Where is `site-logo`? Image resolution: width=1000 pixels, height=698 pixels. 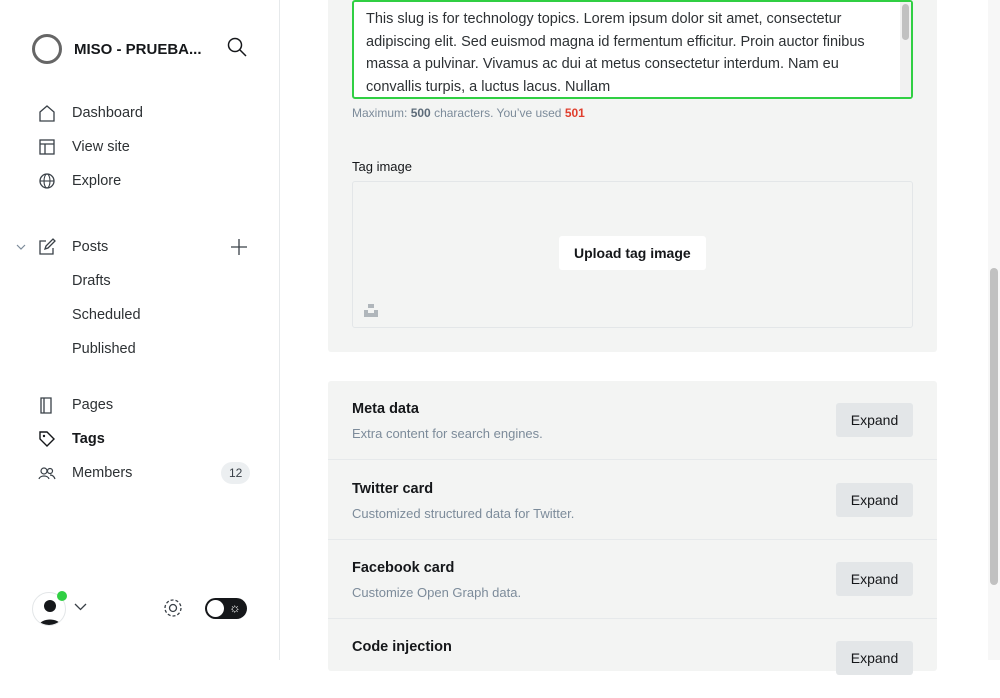
site-logo is located at coordinates (47, 49).